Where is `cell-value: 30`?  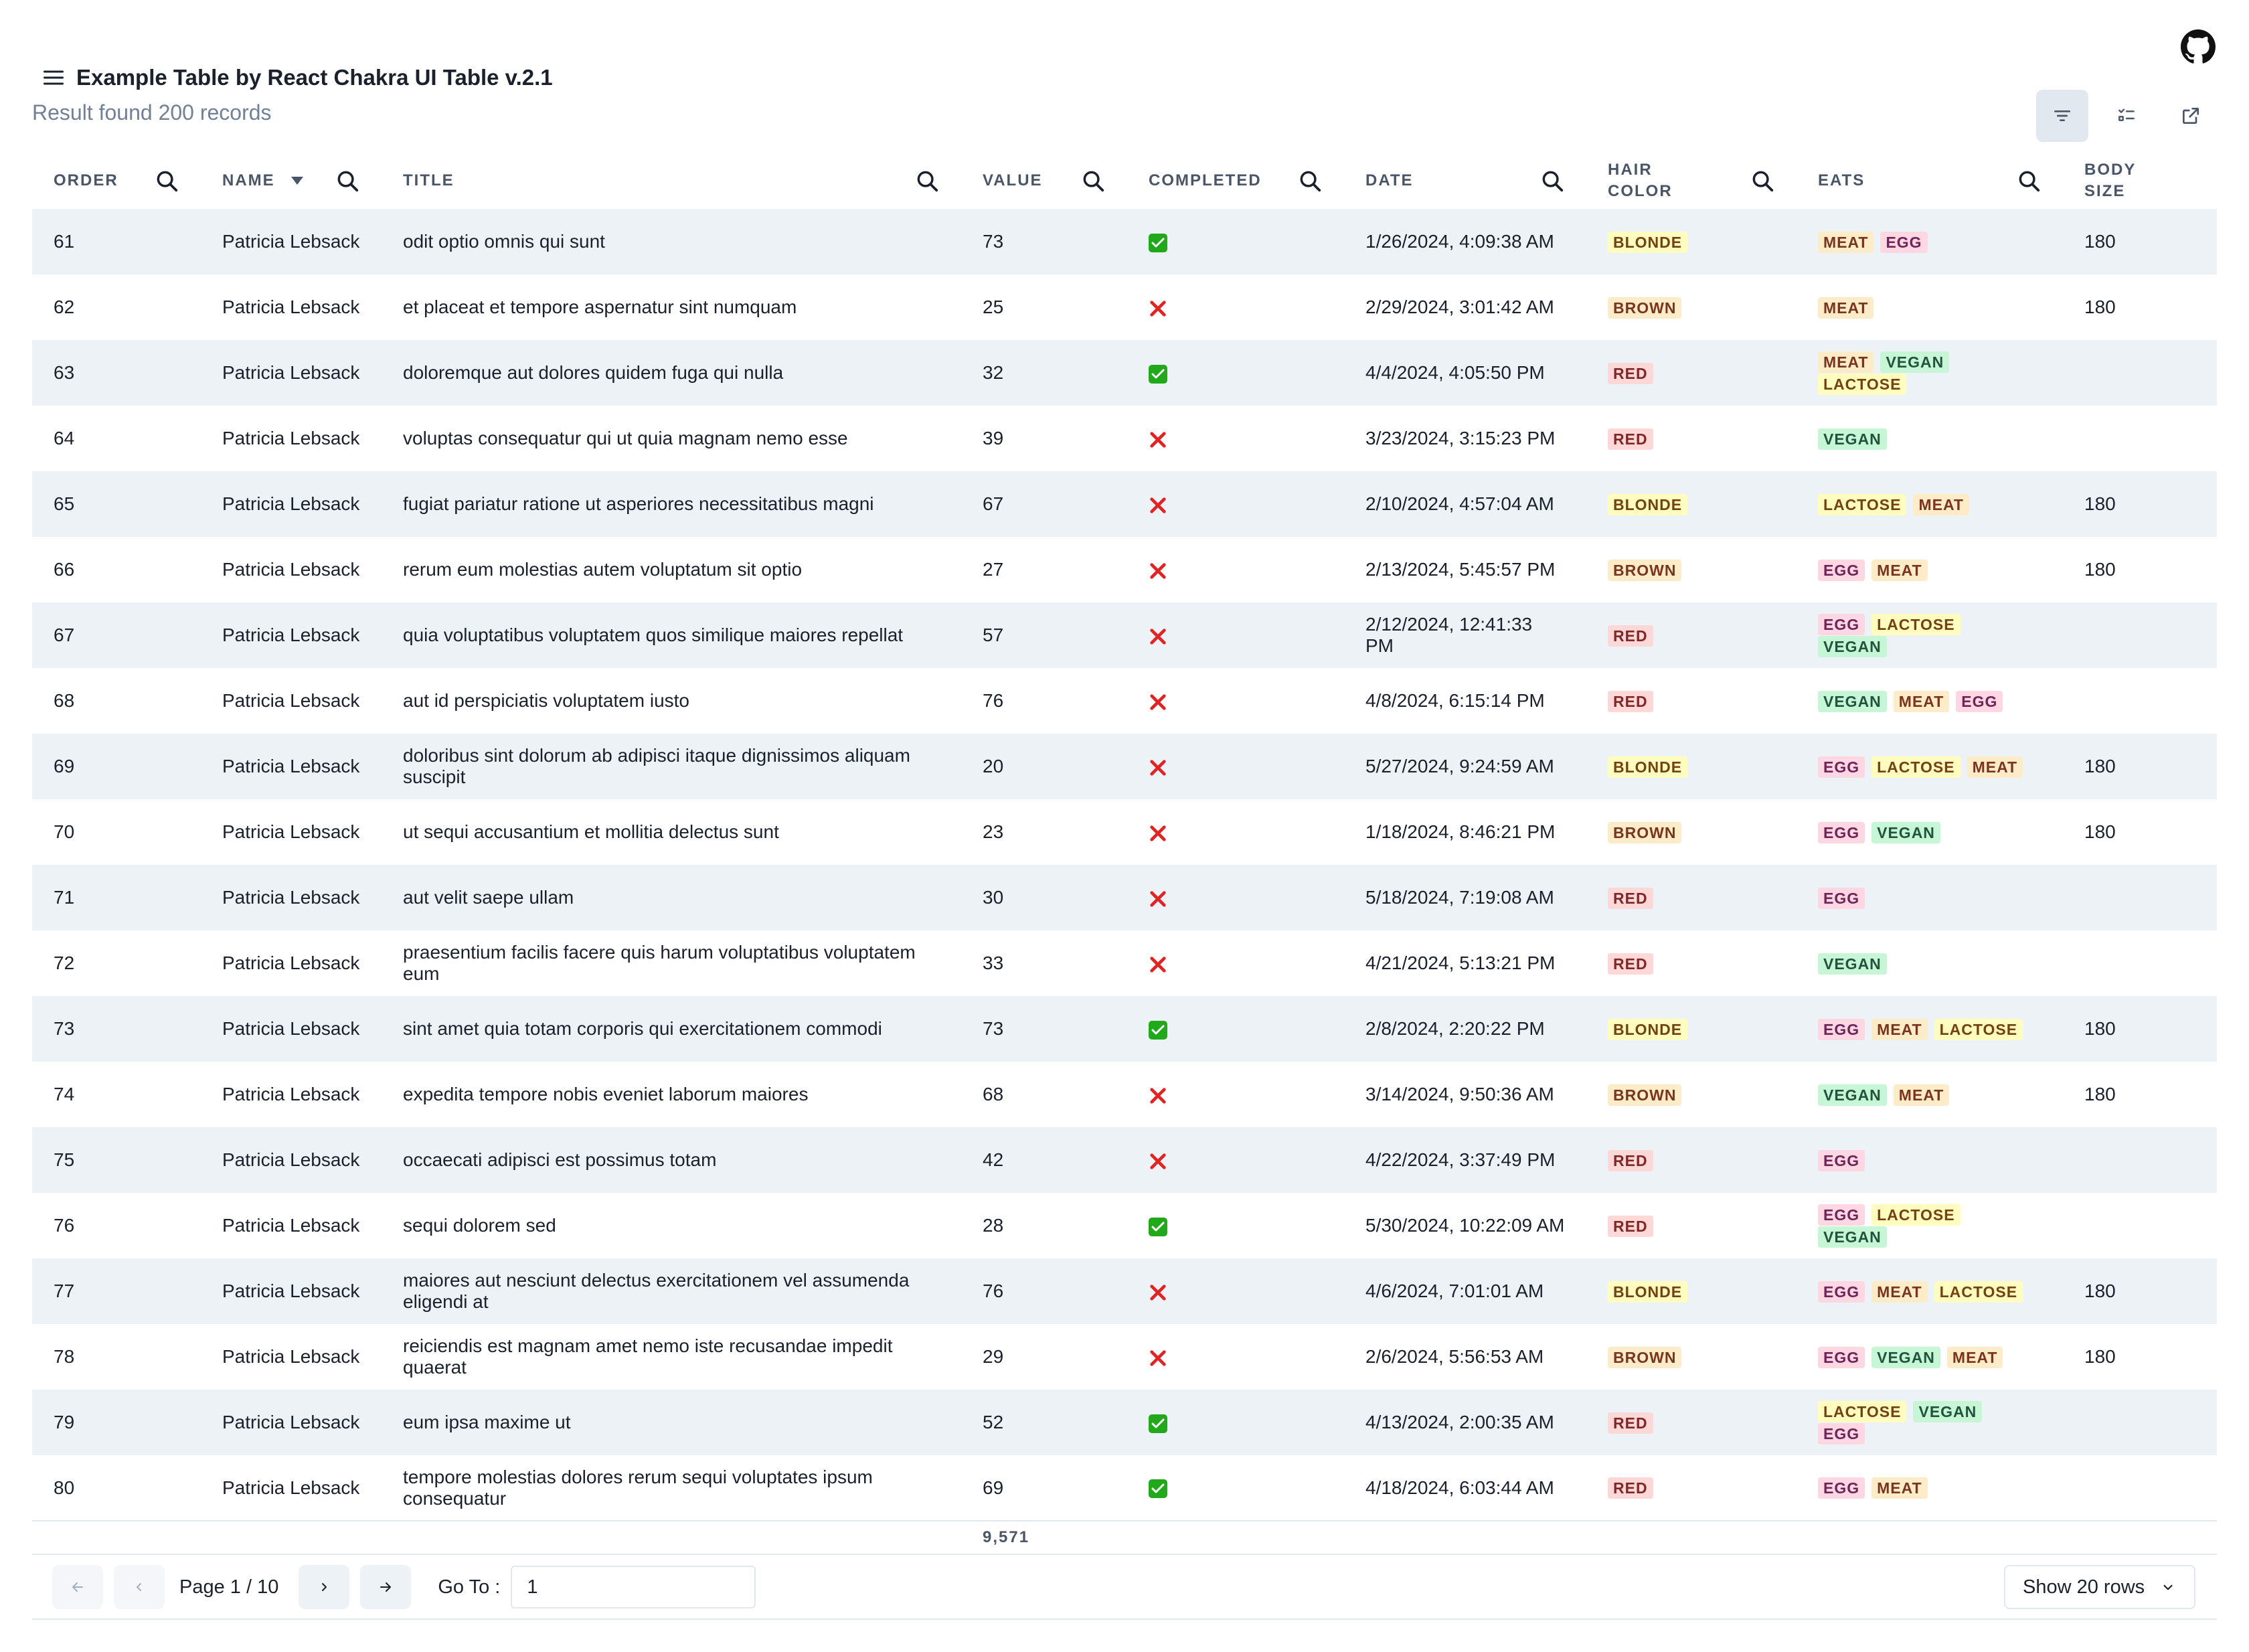 cell-value: 30 is located at coordinates (1044, 897).